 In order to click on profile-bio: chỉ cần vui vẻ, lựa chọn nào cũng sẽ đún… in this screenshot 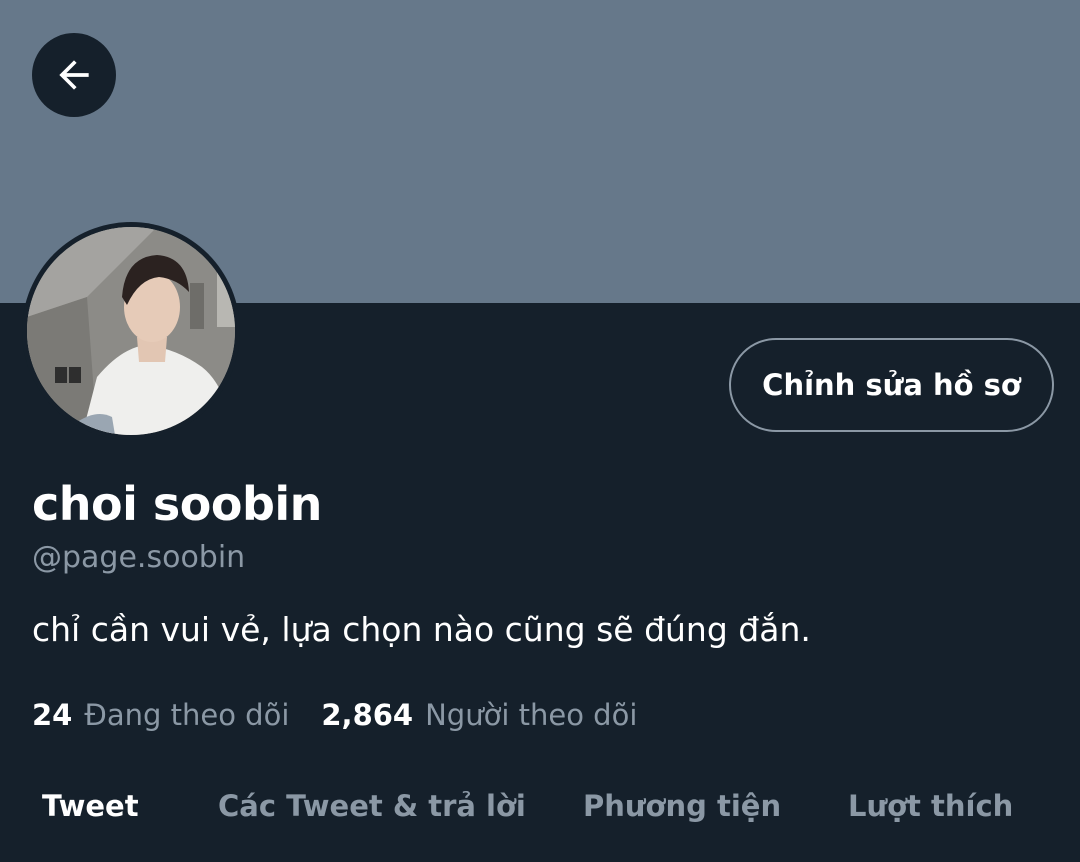, I will do `click(421, 629)`.